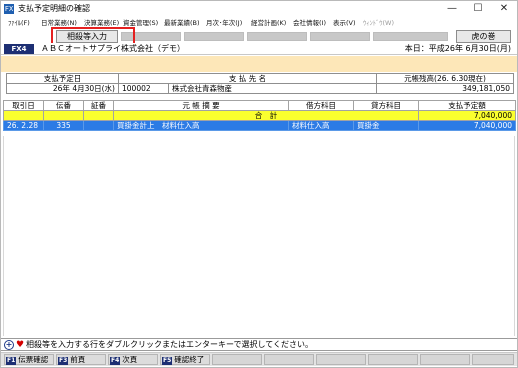  I want to click on row-debit: 材料仕入高, so click(321, 125).